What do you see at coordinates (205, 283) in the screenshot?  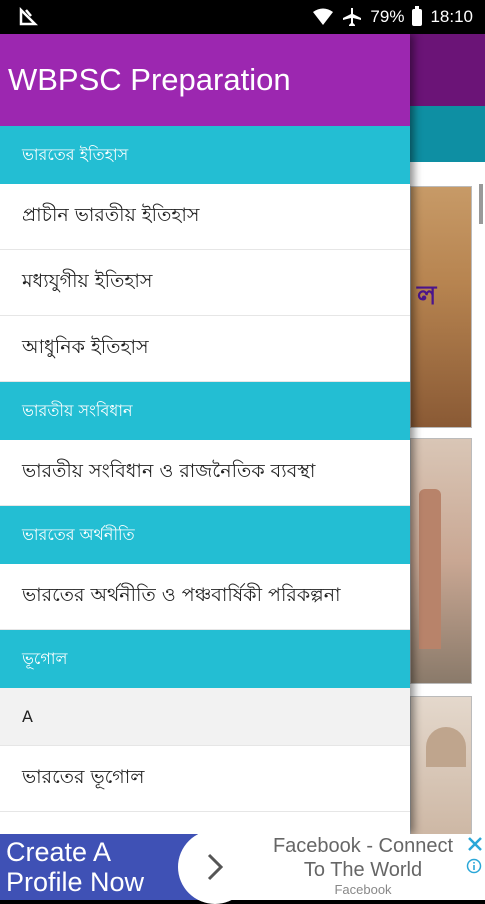 I see `menu-item-medieval-history: মধ্যযুগীয় ইতিহাস` at bounding box center [205, 283].